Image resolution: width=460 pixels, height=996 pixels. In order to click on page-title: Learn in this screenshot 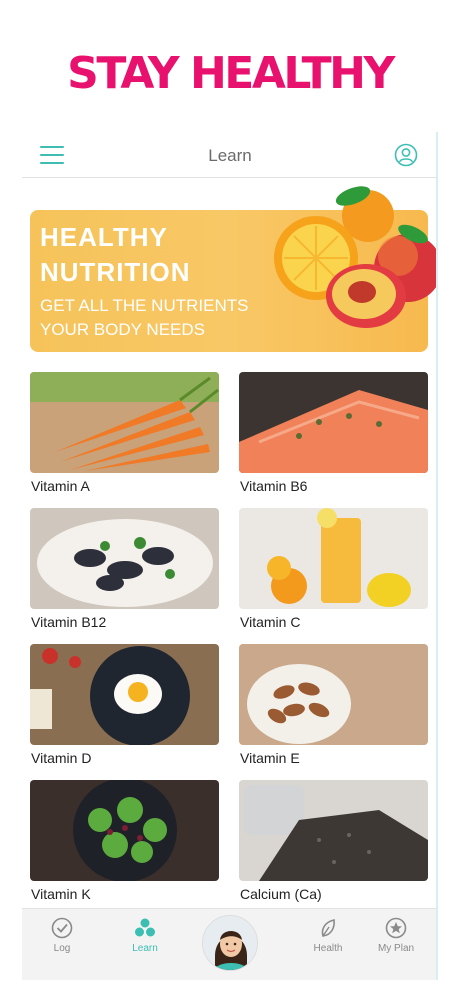, I will do `click(230, 155)`.